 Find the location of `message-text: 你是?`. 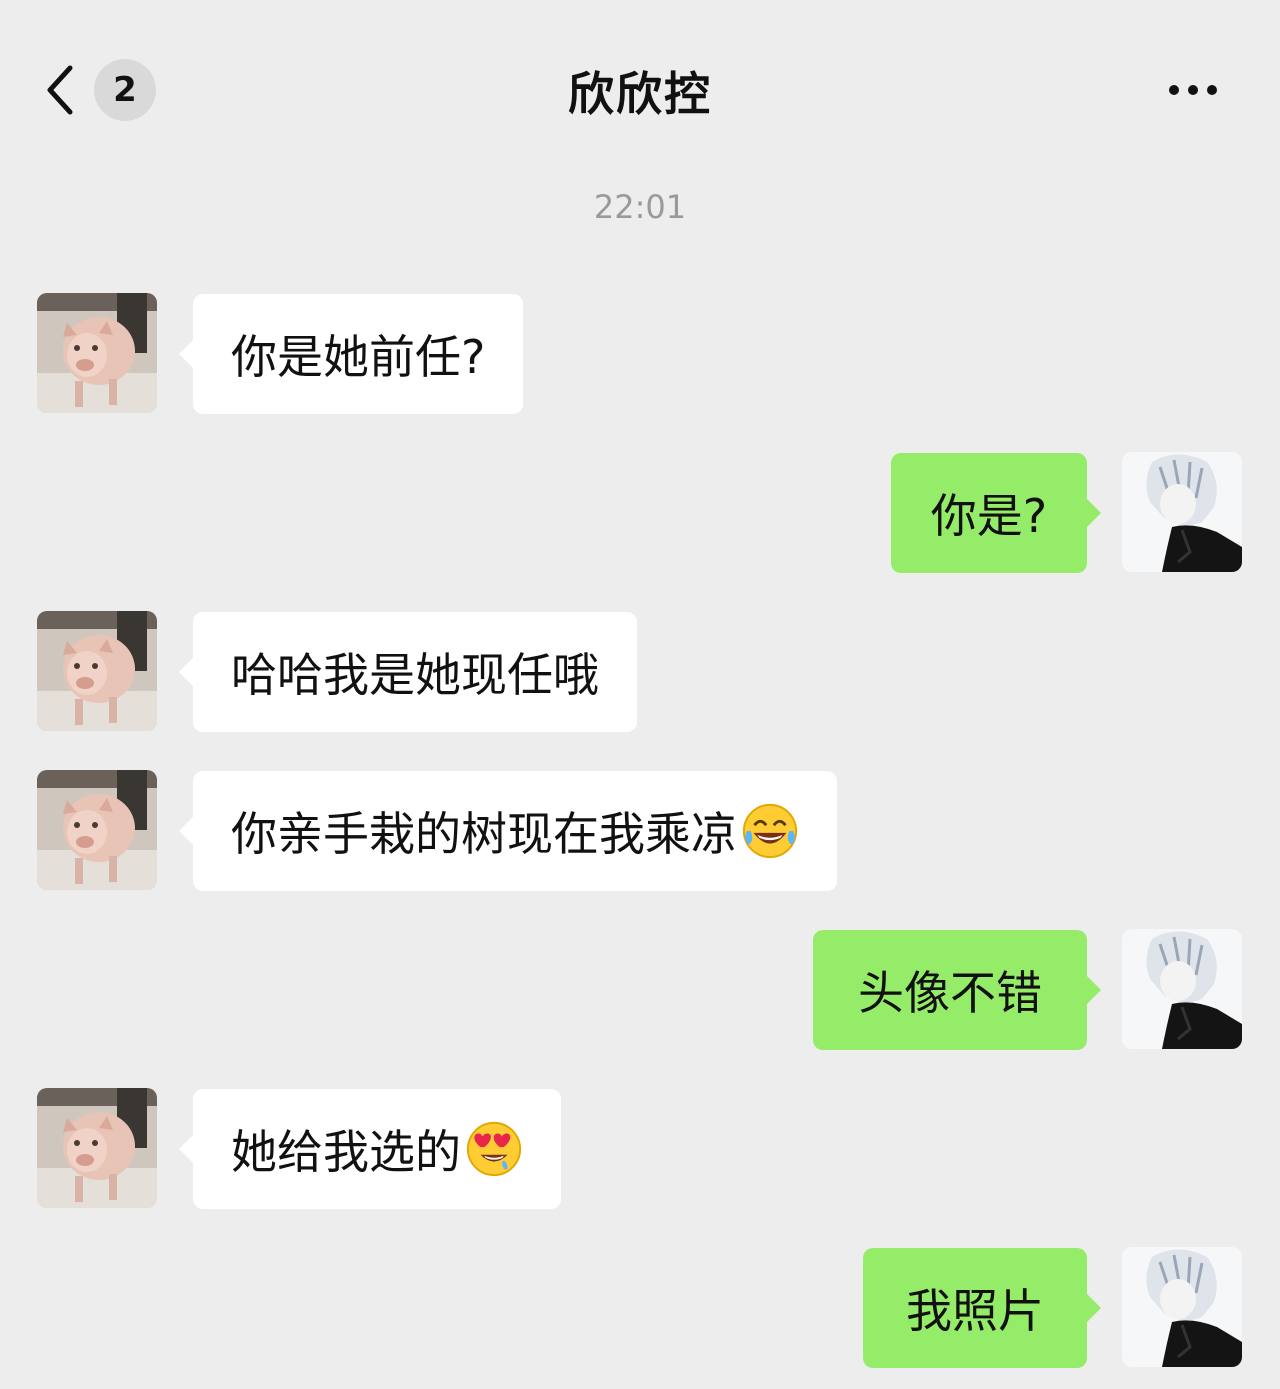

message-text: 你是? is located at coordinates (989, 516).